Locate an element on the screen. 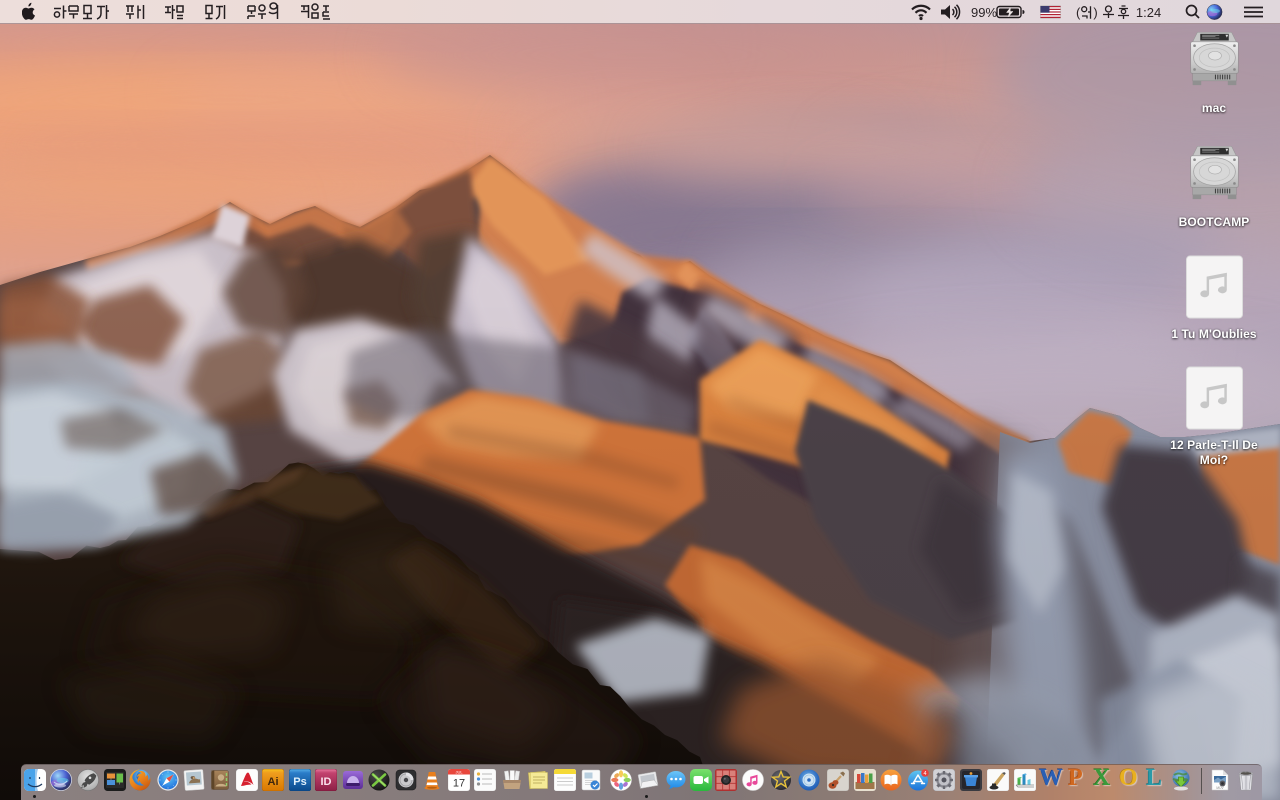 This screenshot has height=800, width=1280. svg-text: JUL is located at coordinates (459, 772).